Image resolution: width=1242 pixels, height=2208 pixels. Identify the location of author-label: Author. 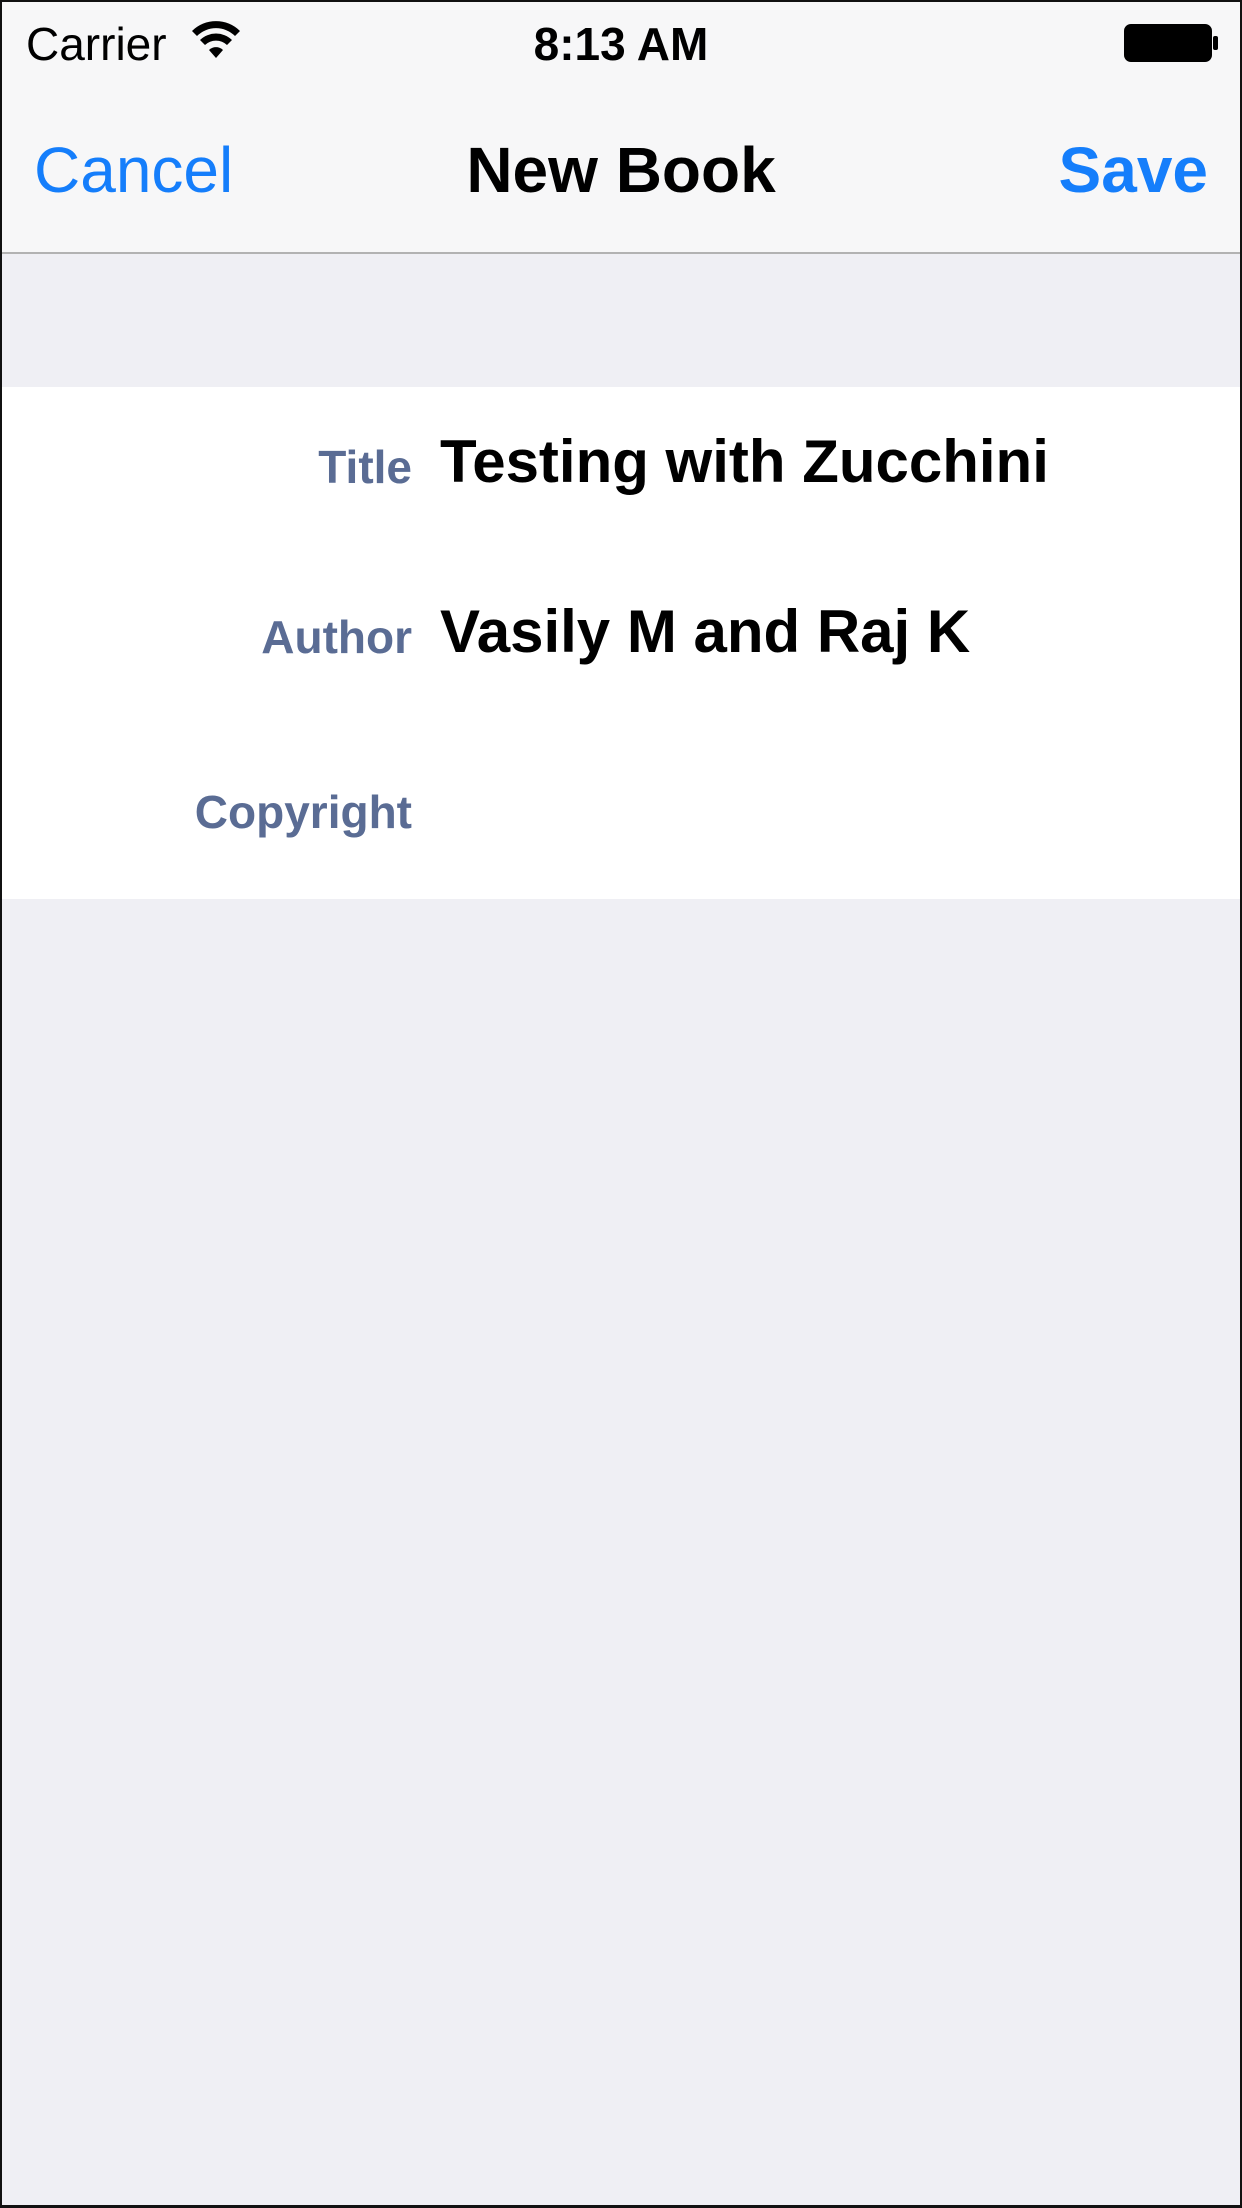
(336, 637).